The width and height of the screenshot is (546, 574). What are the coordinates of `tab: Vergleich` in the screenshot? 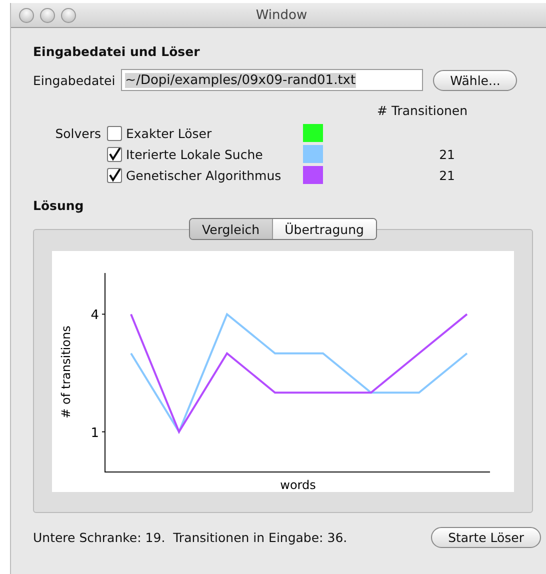 It's located at (231, 229).